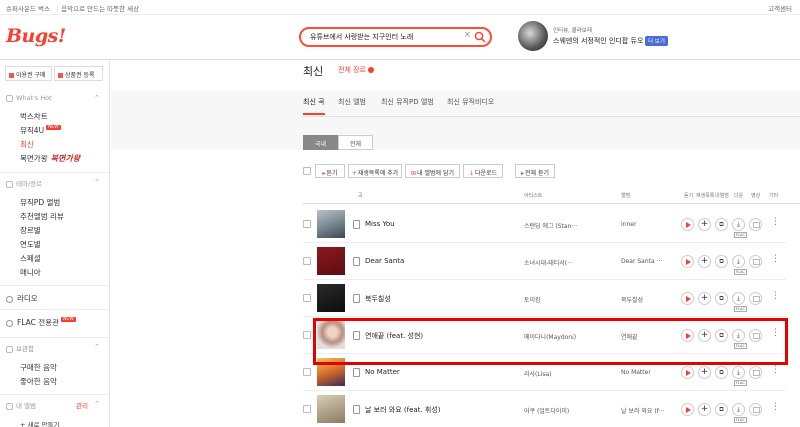  Describe the element at coordinates (532, 299) in the screenshot. I see `artist-name: 토이킴` at that location.